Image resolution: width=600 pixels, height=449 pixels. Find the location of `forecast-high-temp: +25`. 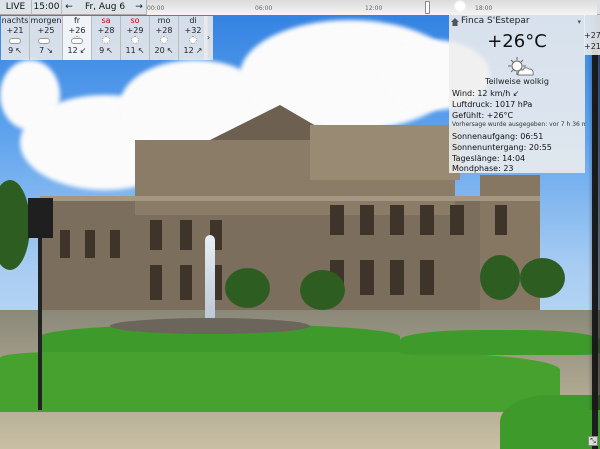

forecast-high-temp: +25 is located at coordinates (46, 30).